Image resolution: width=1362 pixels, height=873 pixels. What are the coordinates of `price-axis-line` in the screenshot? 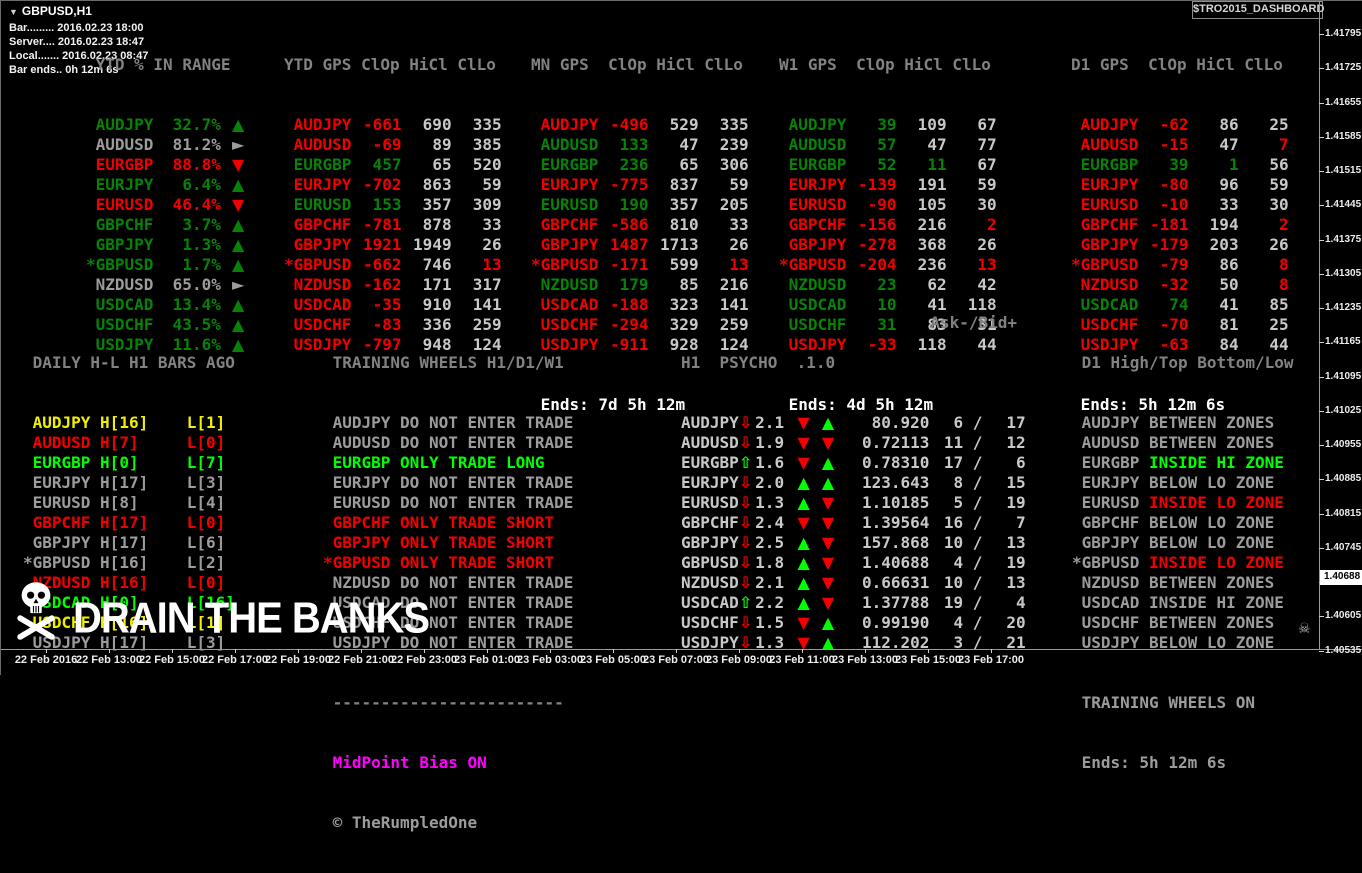 It's located at (1319, 325).